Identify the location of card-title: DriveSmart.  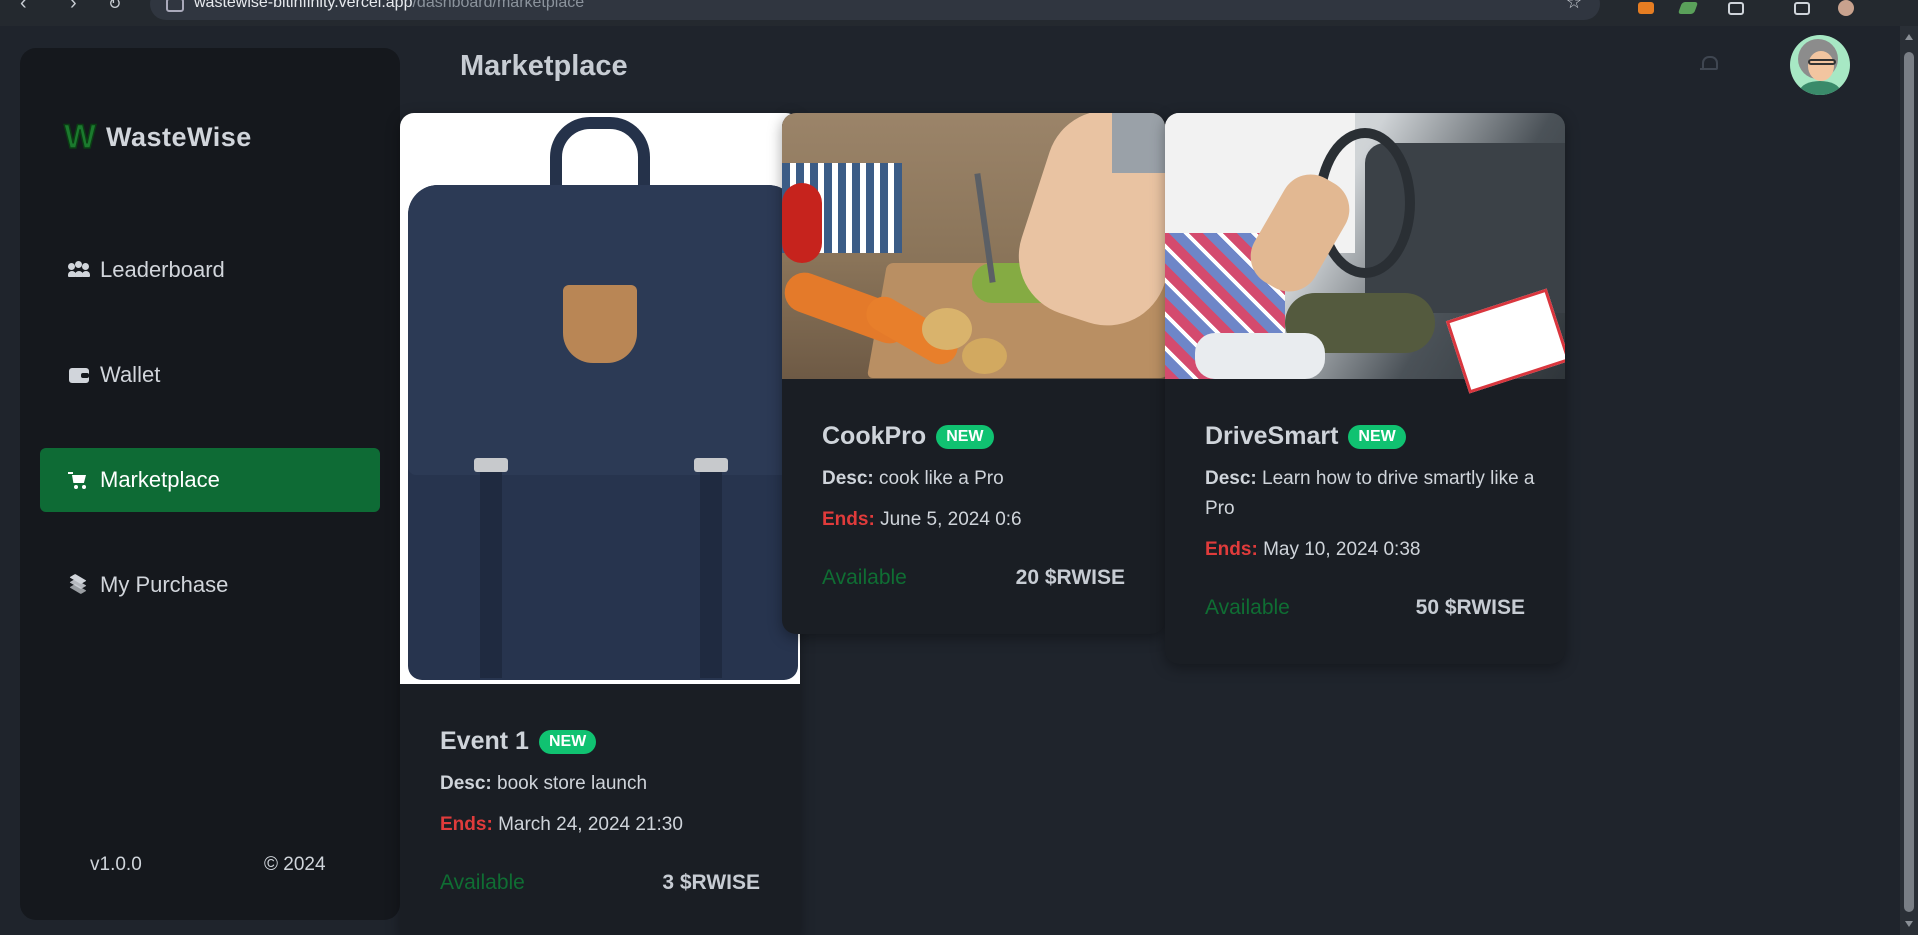
(1272, 436).